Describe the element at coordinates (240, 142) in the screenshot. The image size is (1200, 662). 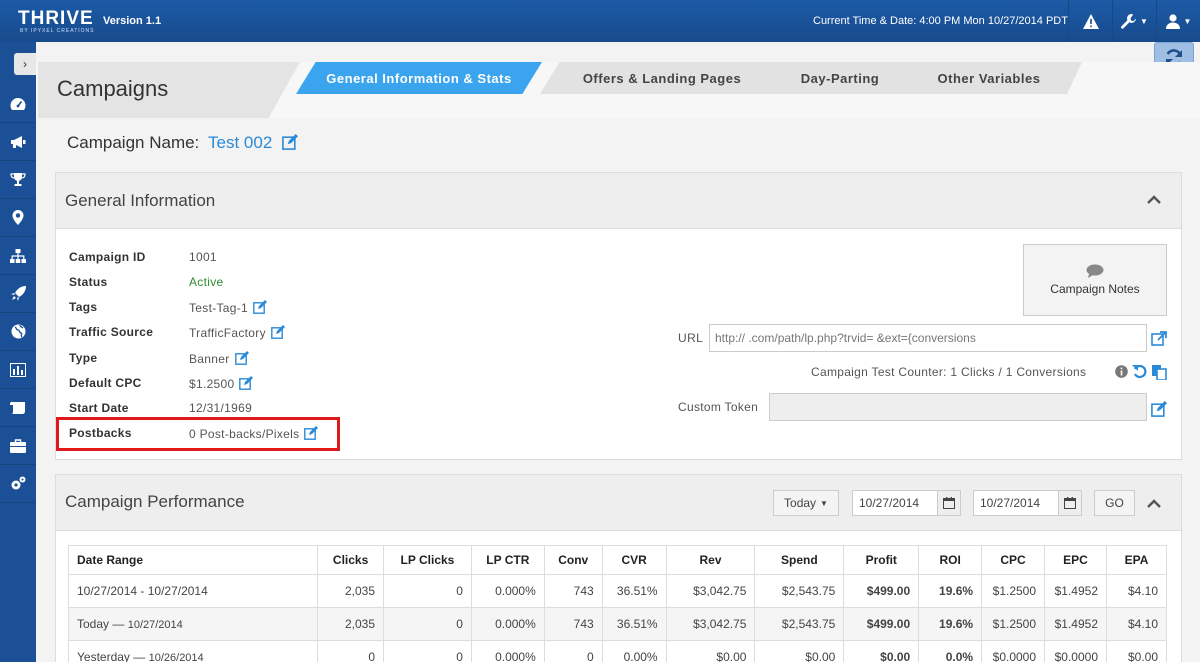
I see `campaign-name-value: Test 002` at that location.